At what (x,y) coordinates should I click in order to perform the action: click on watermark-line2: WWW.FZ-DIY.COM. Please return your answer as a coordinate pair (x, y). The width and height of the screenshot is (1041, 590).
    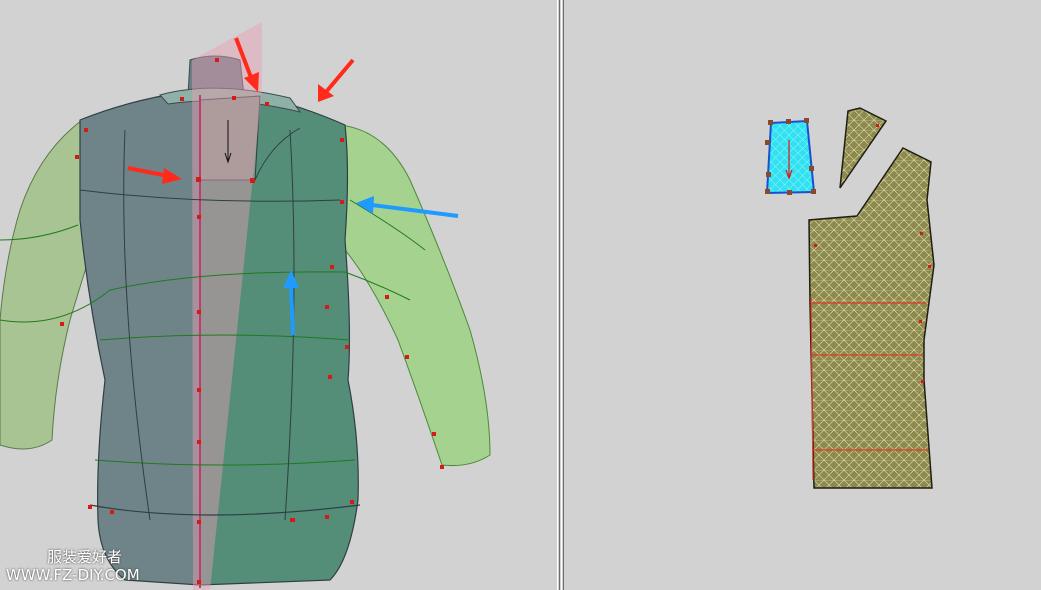
    Looking at the image, I should click on (73, 575).